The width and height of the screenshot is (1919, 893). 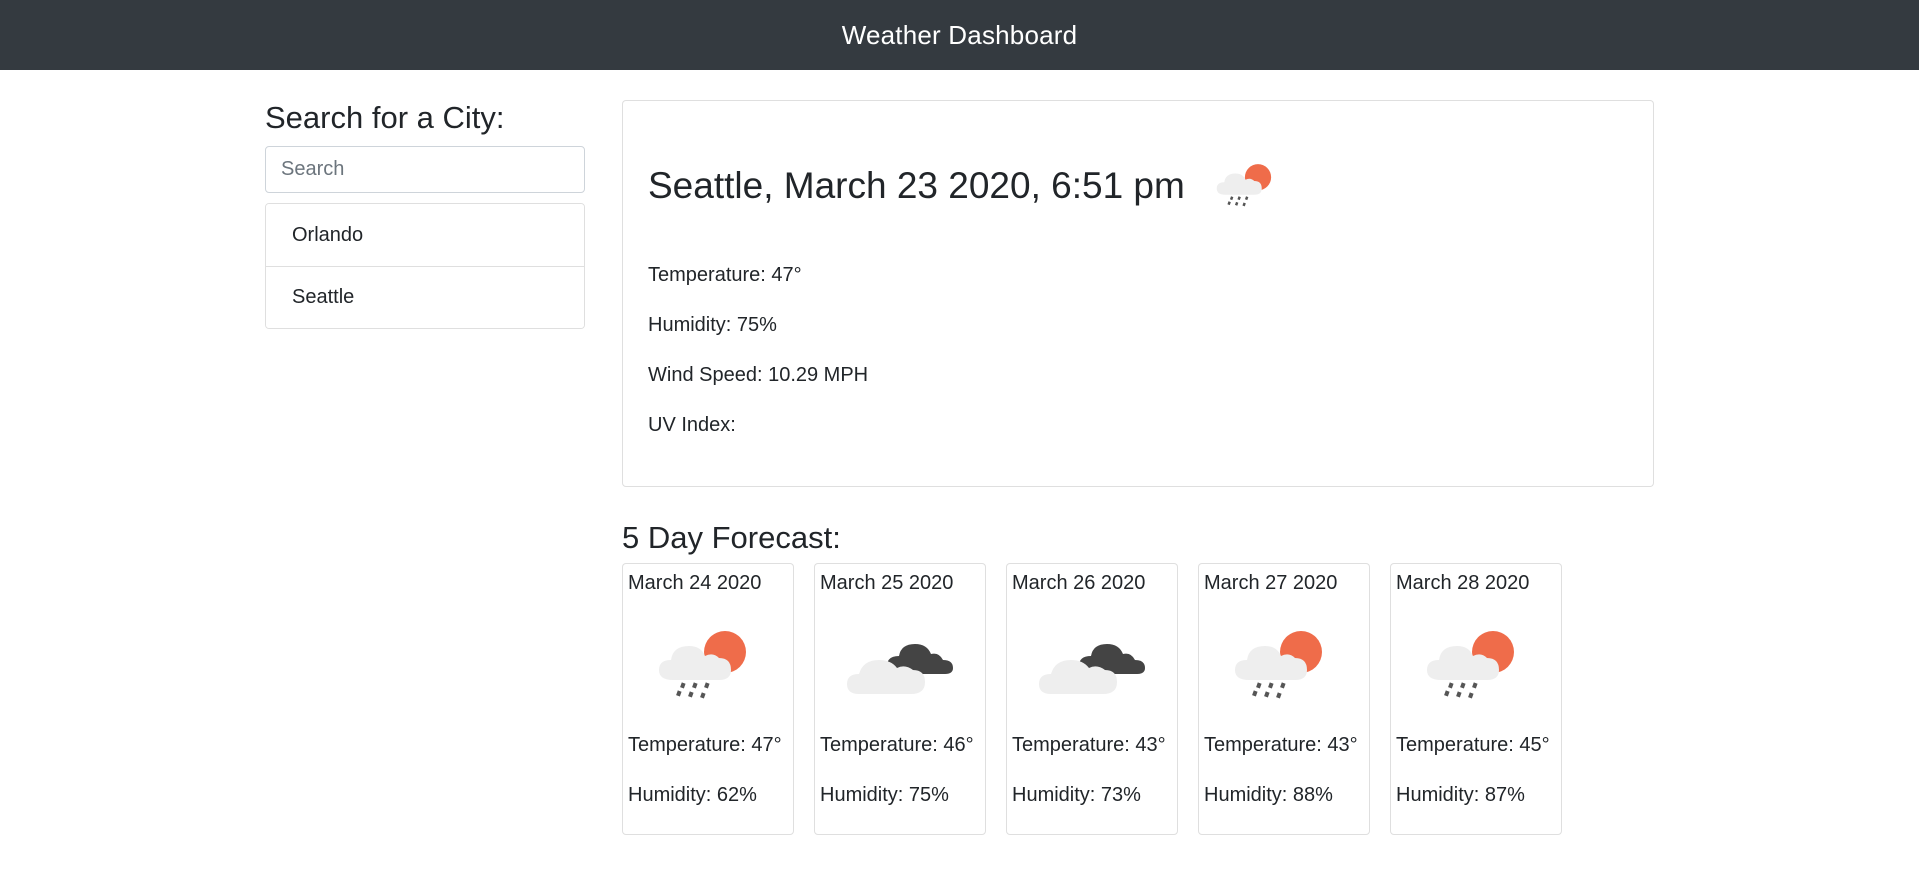 What do you see at coordinates (725, 275) in the screenshot?
I see `current-temperature: Temperature: 47°` at bounding box center [725, 275].